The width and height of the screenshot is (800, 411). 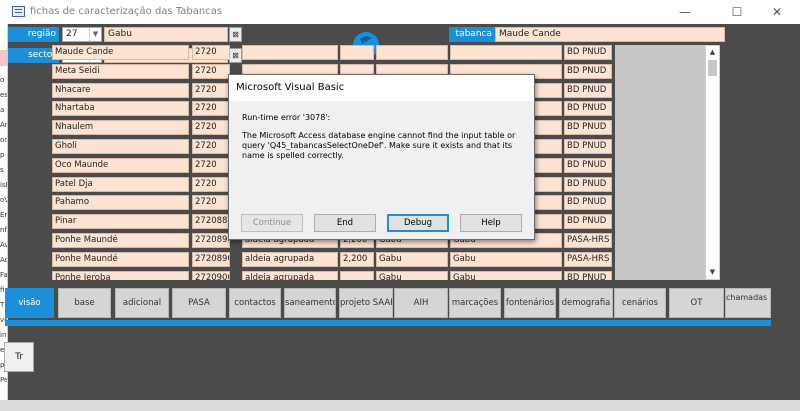 I want to click on tab-AIH: AIH, so click(x=421, y=303).